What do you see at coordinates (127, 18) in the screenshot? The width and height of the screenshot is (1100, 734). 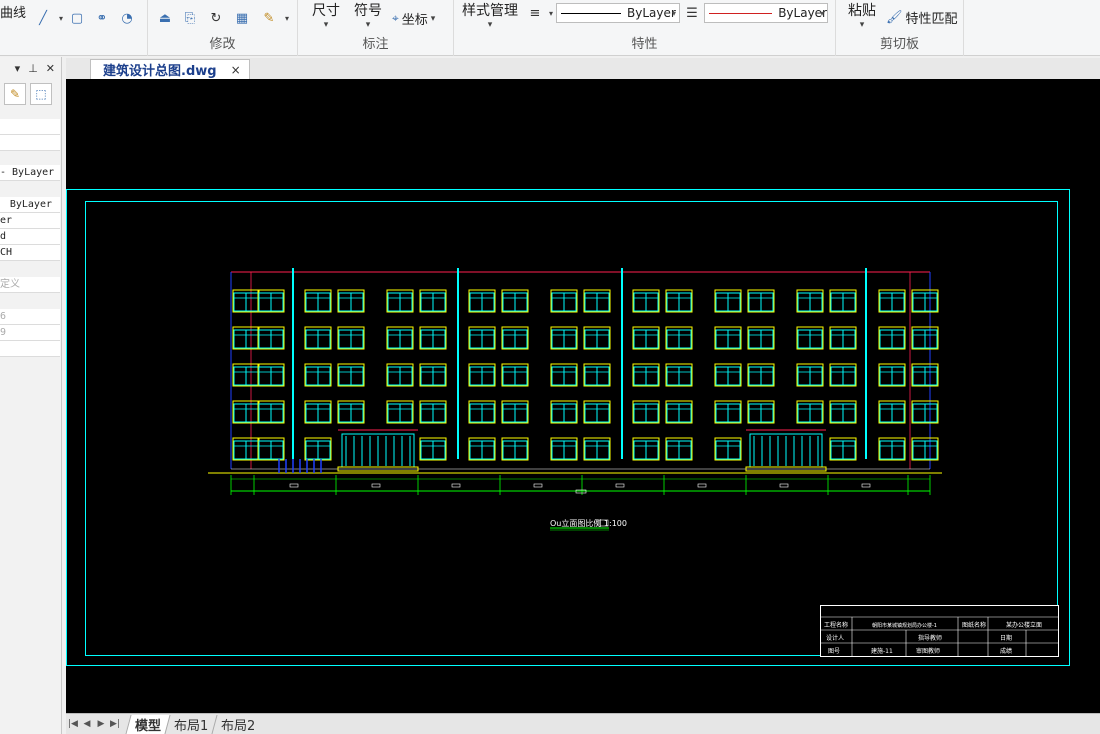 I see `region-icon: ◔` at bounding box center [127, 18].